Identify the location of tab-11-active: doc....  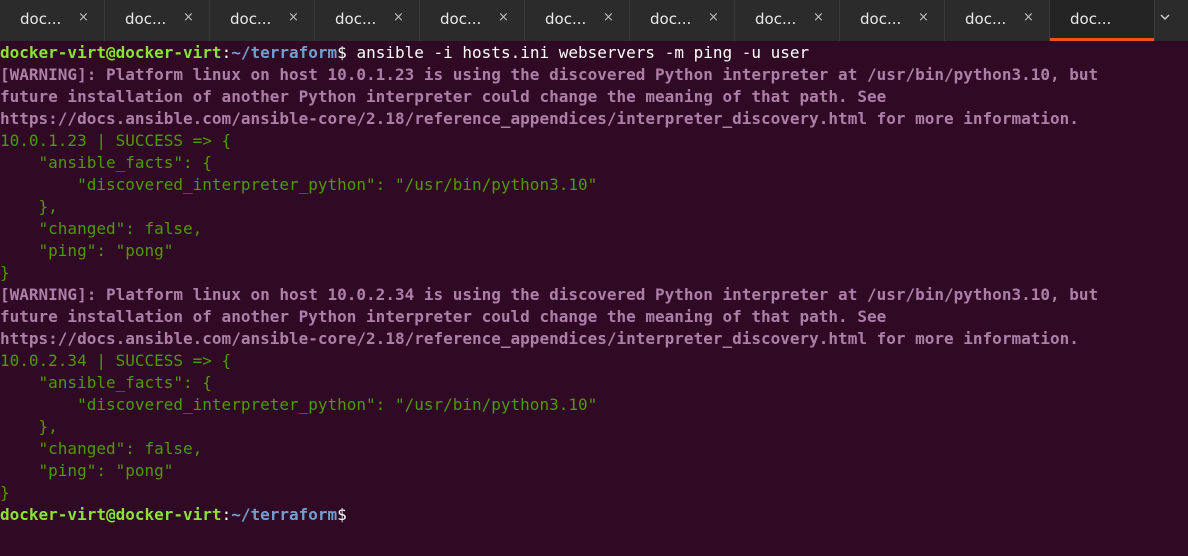
(1102, 20).